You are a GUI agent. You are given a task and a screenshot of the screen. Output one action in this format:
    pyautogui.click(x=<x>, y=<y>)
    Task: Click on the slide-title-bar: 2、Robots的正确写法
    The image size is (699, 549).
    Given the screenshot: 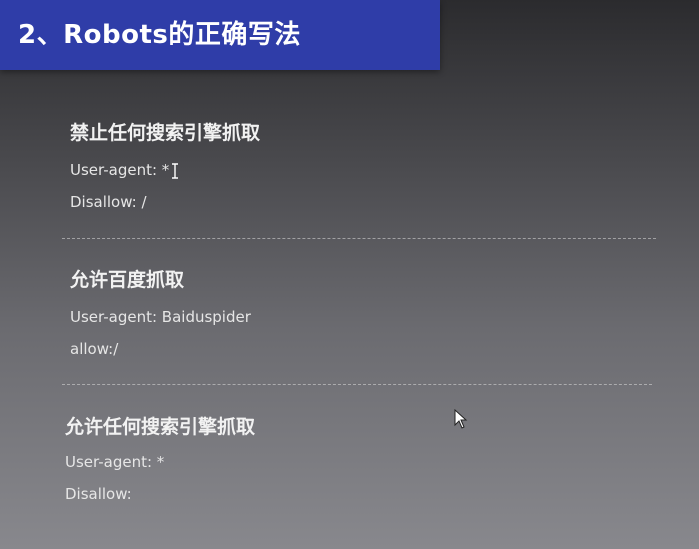 What is the action you would take?
    pyautogui.click(x=220, y=35)
    